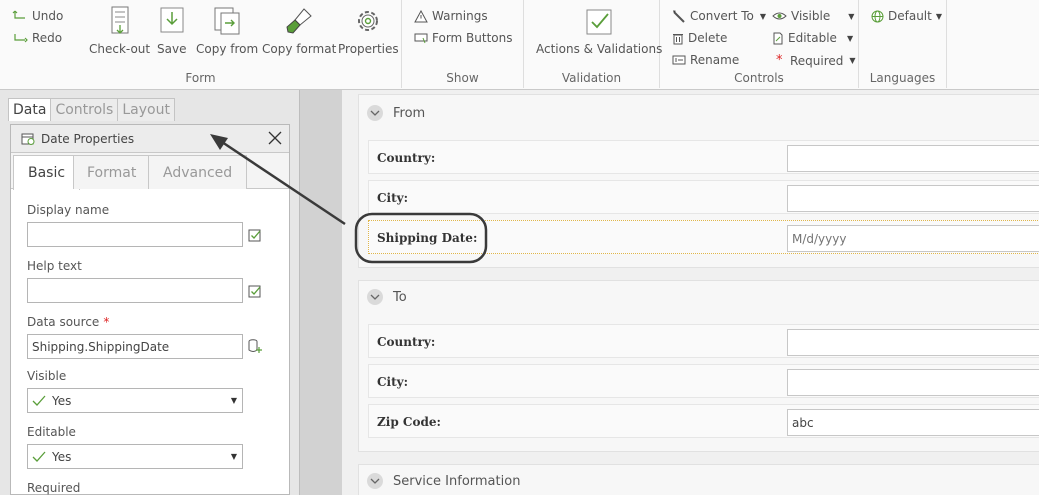  I want to click on asterisk-icon: *, so click(779, 60).